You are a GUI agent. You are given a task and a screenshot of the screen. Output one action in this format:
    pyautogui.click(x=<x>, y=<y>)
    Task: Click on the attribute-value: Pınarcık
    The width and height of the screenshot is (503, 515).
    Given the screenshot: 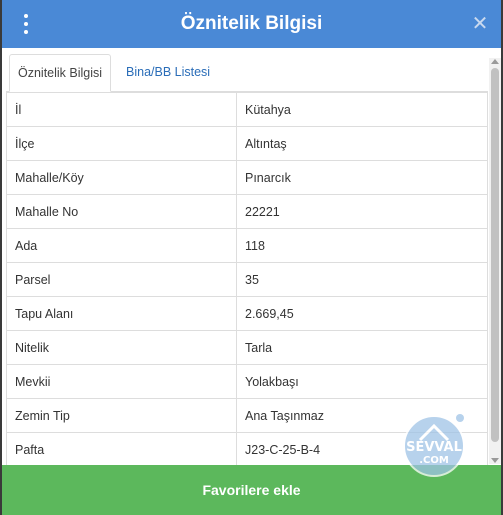 What is the action you would take?
    pyautogui.click(x=362, y=177)
    